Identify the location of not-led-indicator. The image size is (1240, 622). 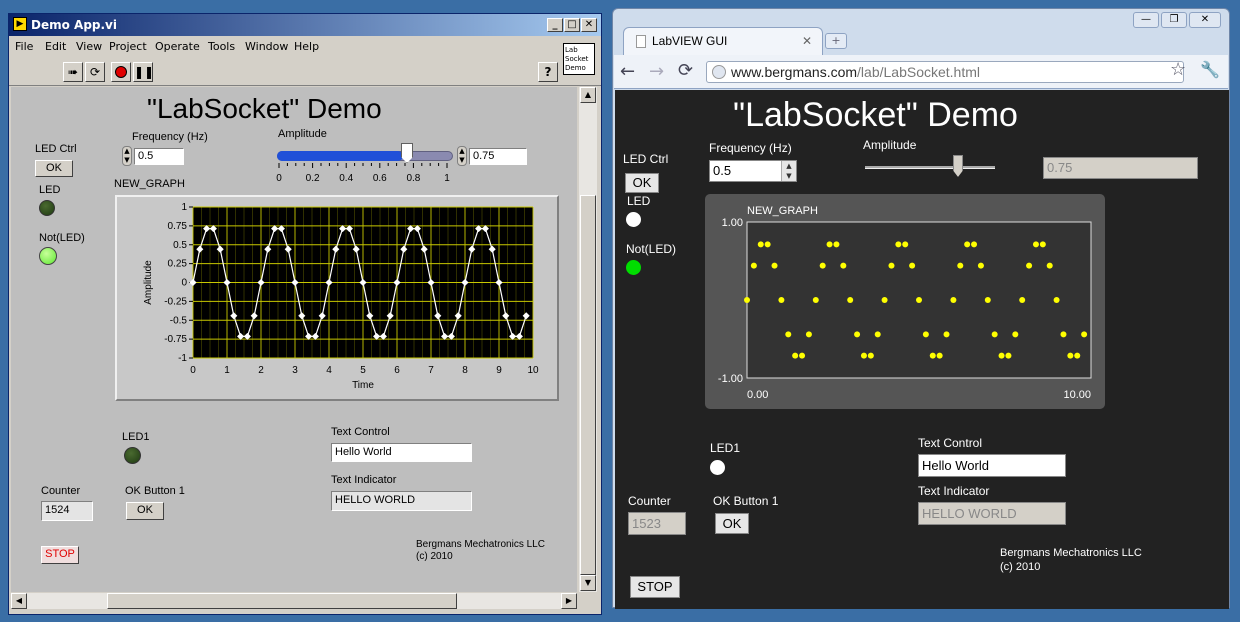
(48, 256).